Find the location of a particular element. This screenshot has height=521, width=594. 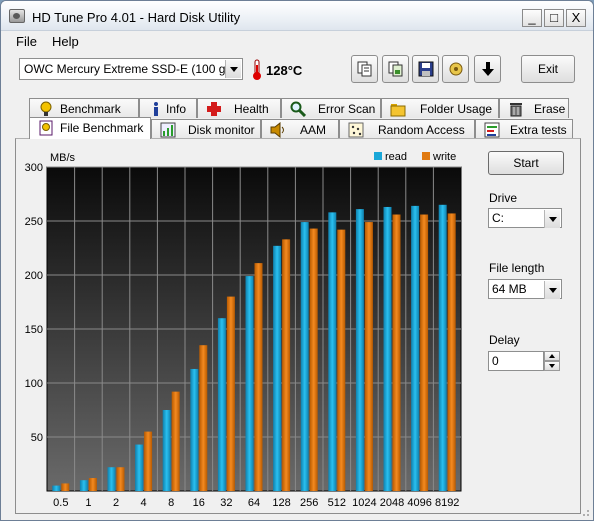

x-tick-label: 64 is located at coordinates (254, 503).